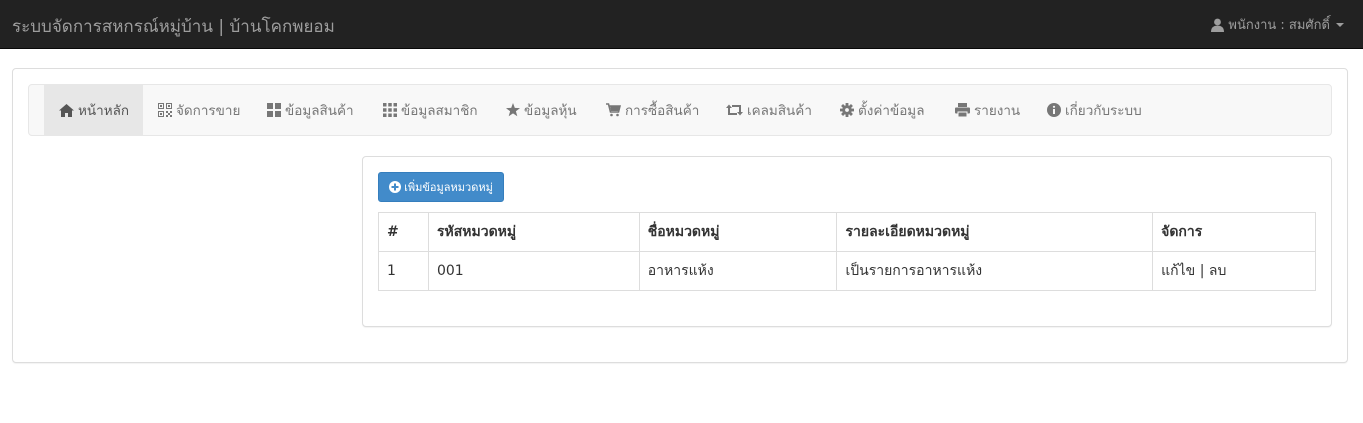  I want to click on add-category-button: เพิ่มข้อมูลหมวดหมู่, so click(441, 187).